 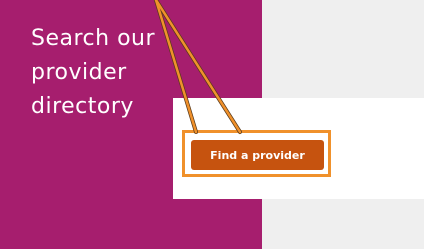 What do you see at coordinates (257, 155) in the screenshot?
I see `find-a-provider-button: Find a provider` at bounding box center [257, 155].